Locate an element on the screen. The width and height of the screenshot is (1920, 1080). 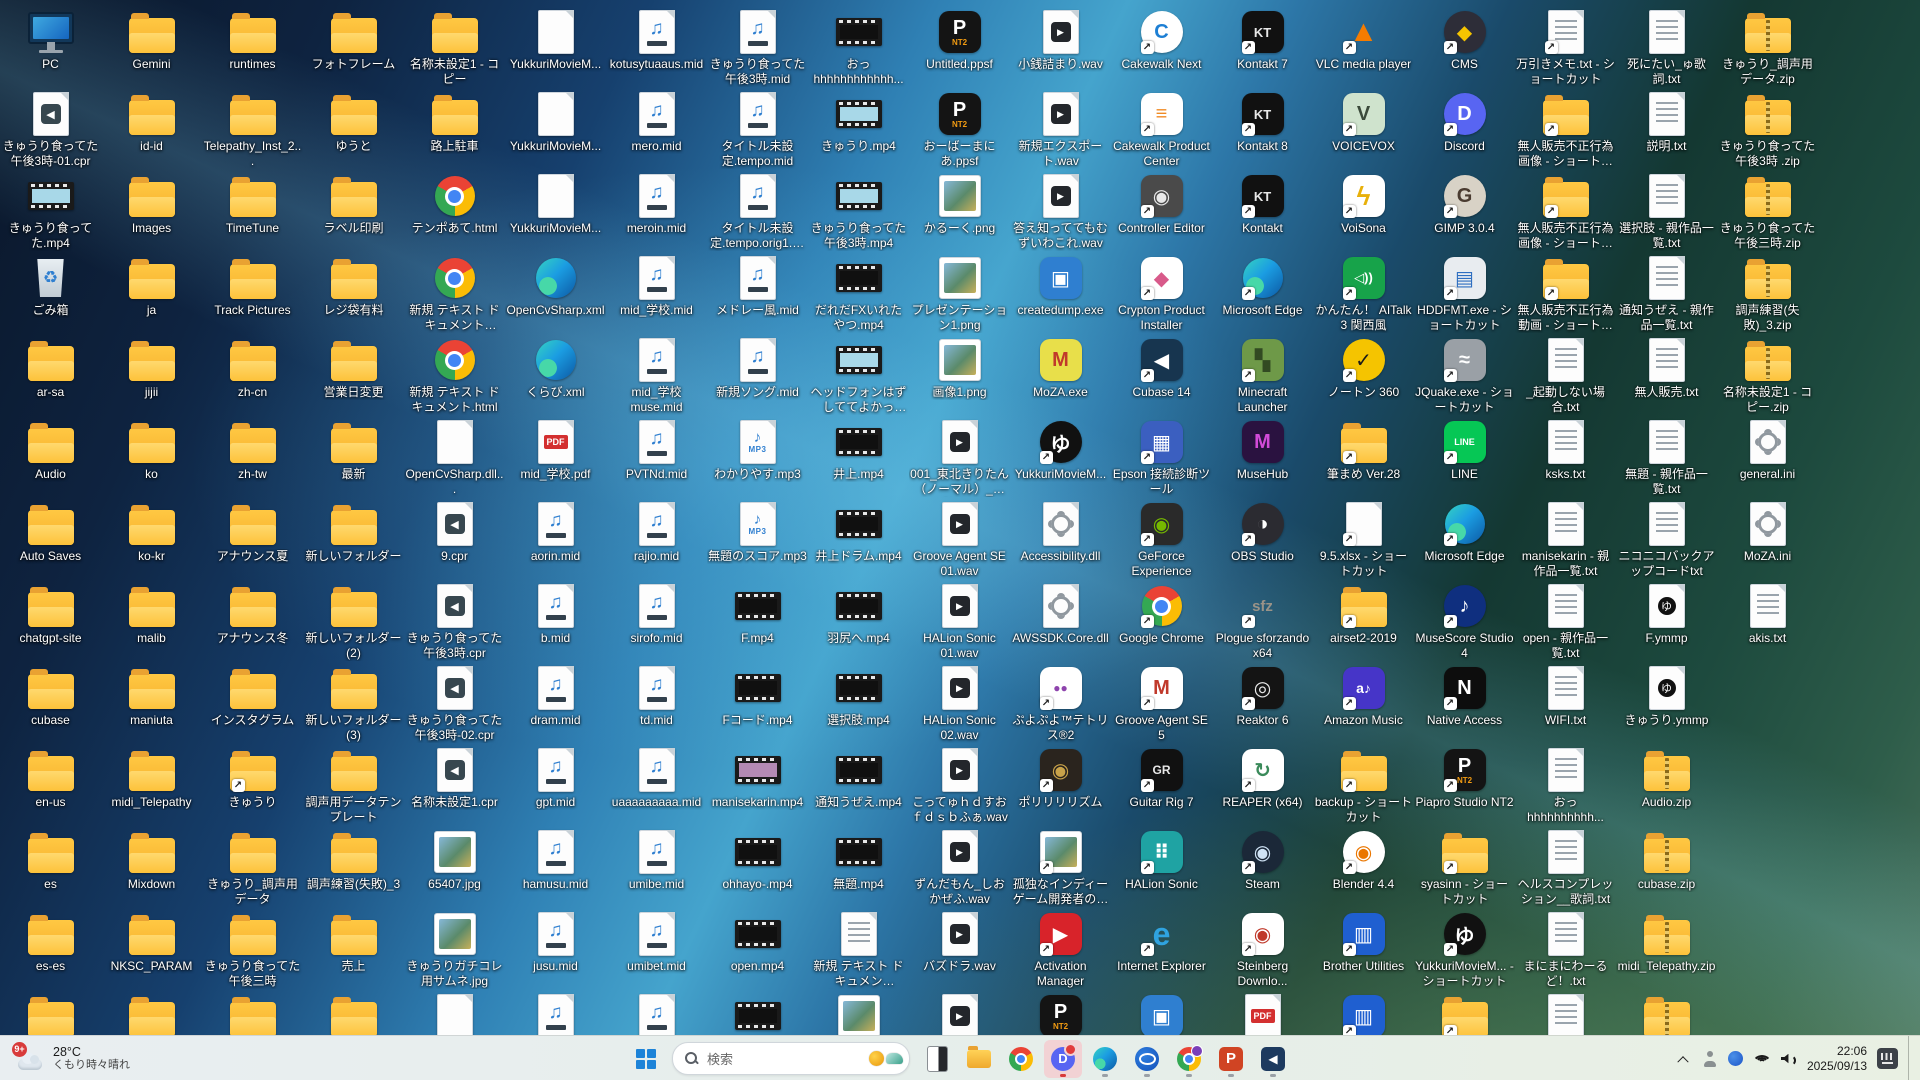
desktop-icon: ゆうと is located at coordinates (353, 122).